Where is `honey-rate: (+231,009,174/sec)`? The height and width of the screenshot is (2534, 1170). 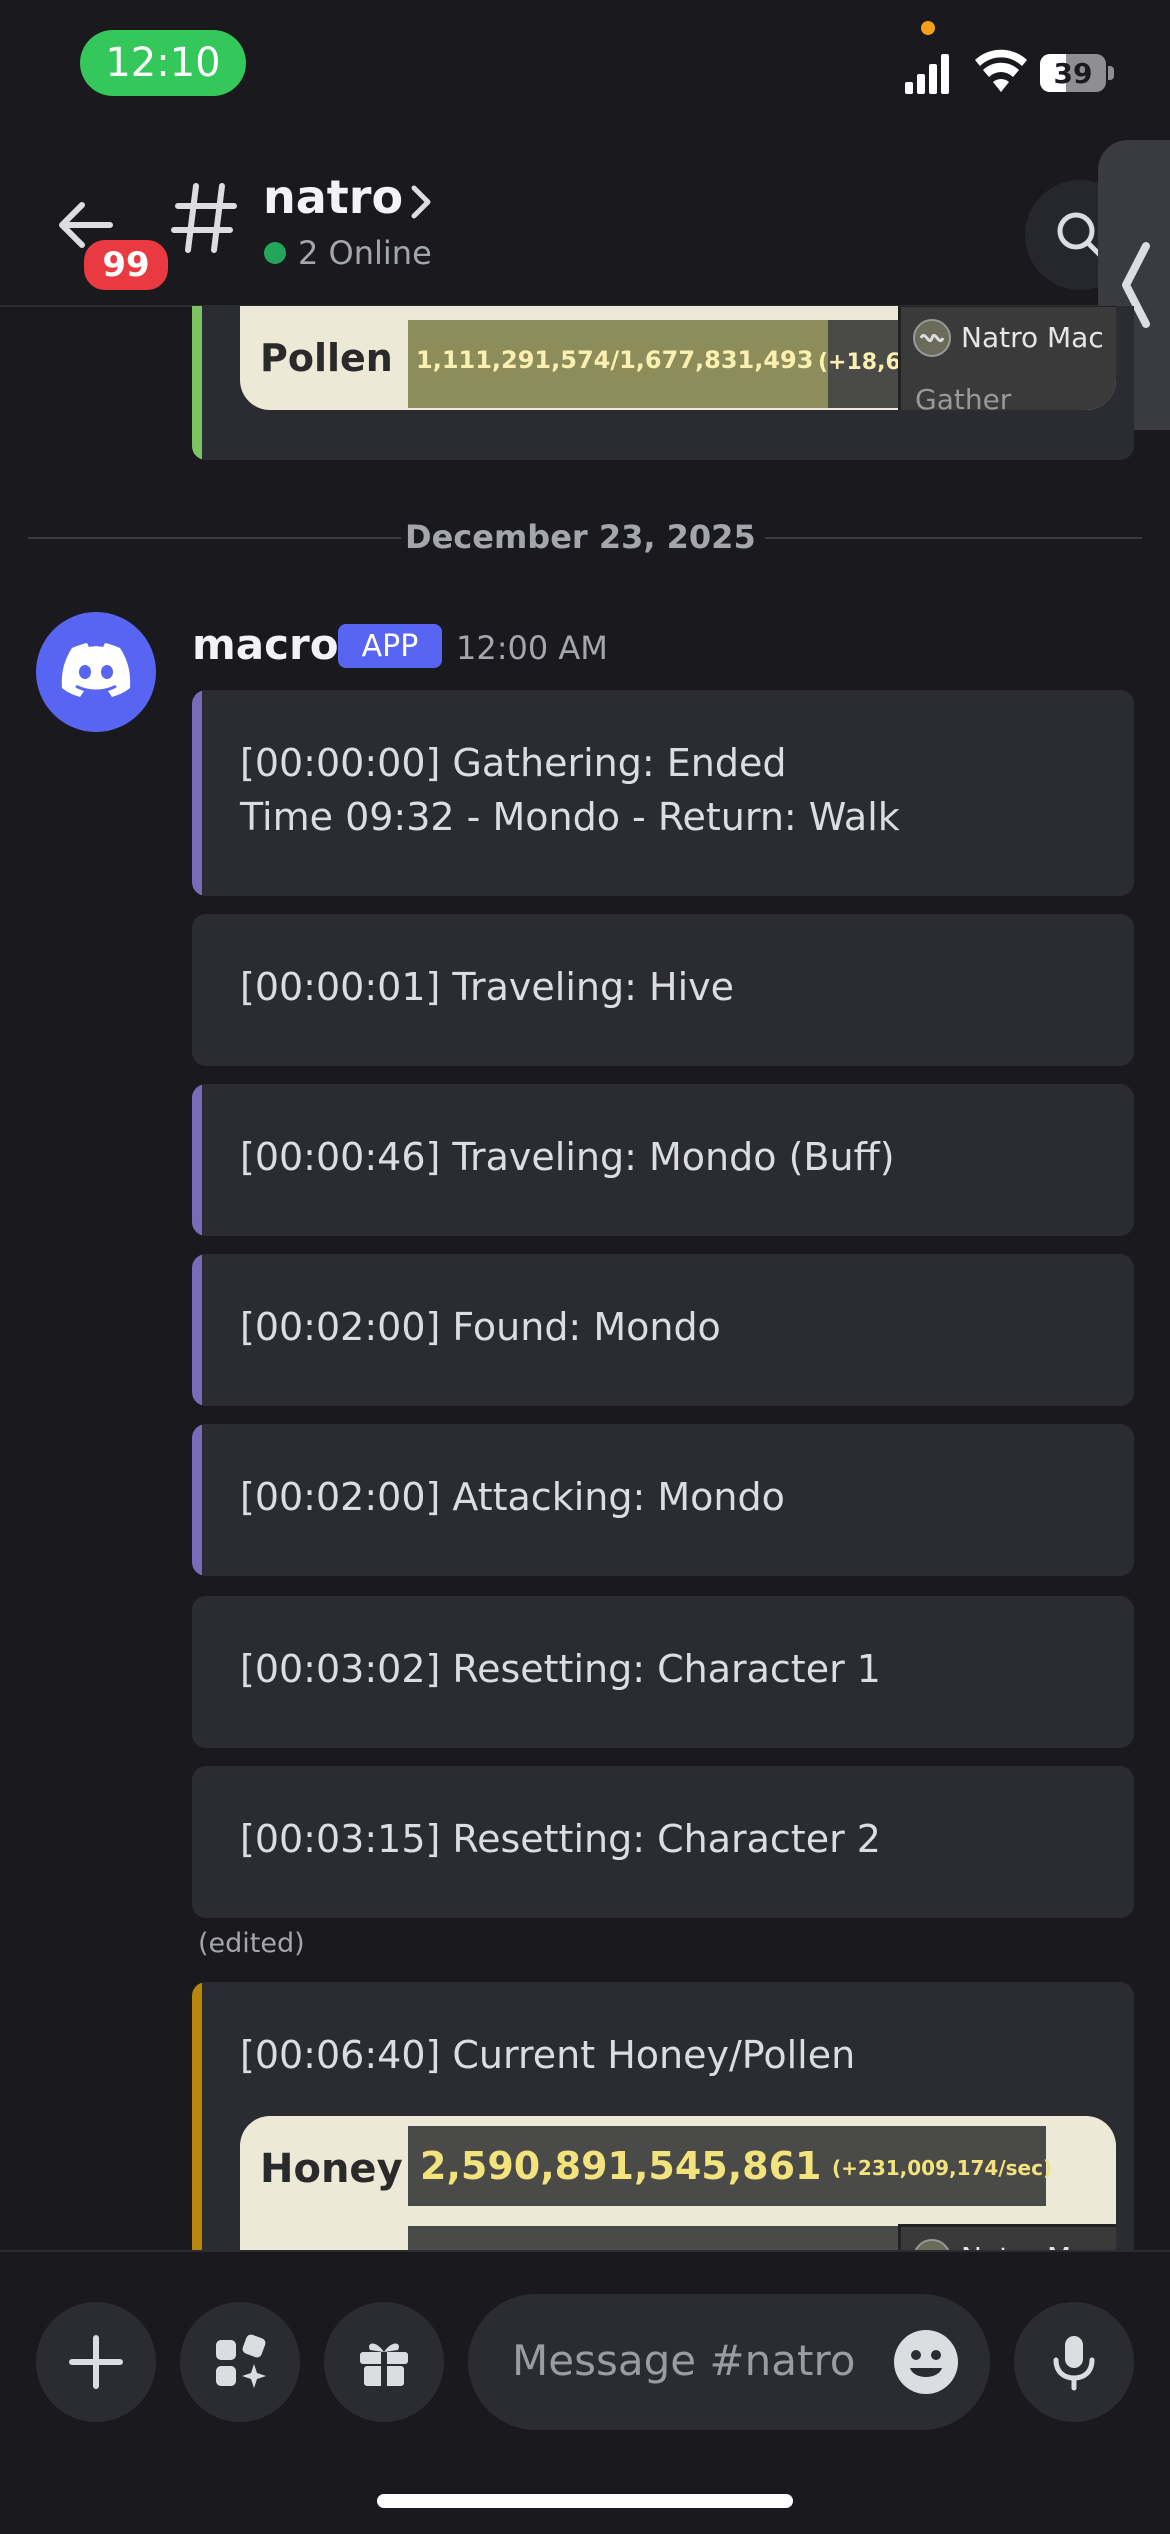
honey-rate: (+231,009,174/sec) is located at coordinates (942, 2168).